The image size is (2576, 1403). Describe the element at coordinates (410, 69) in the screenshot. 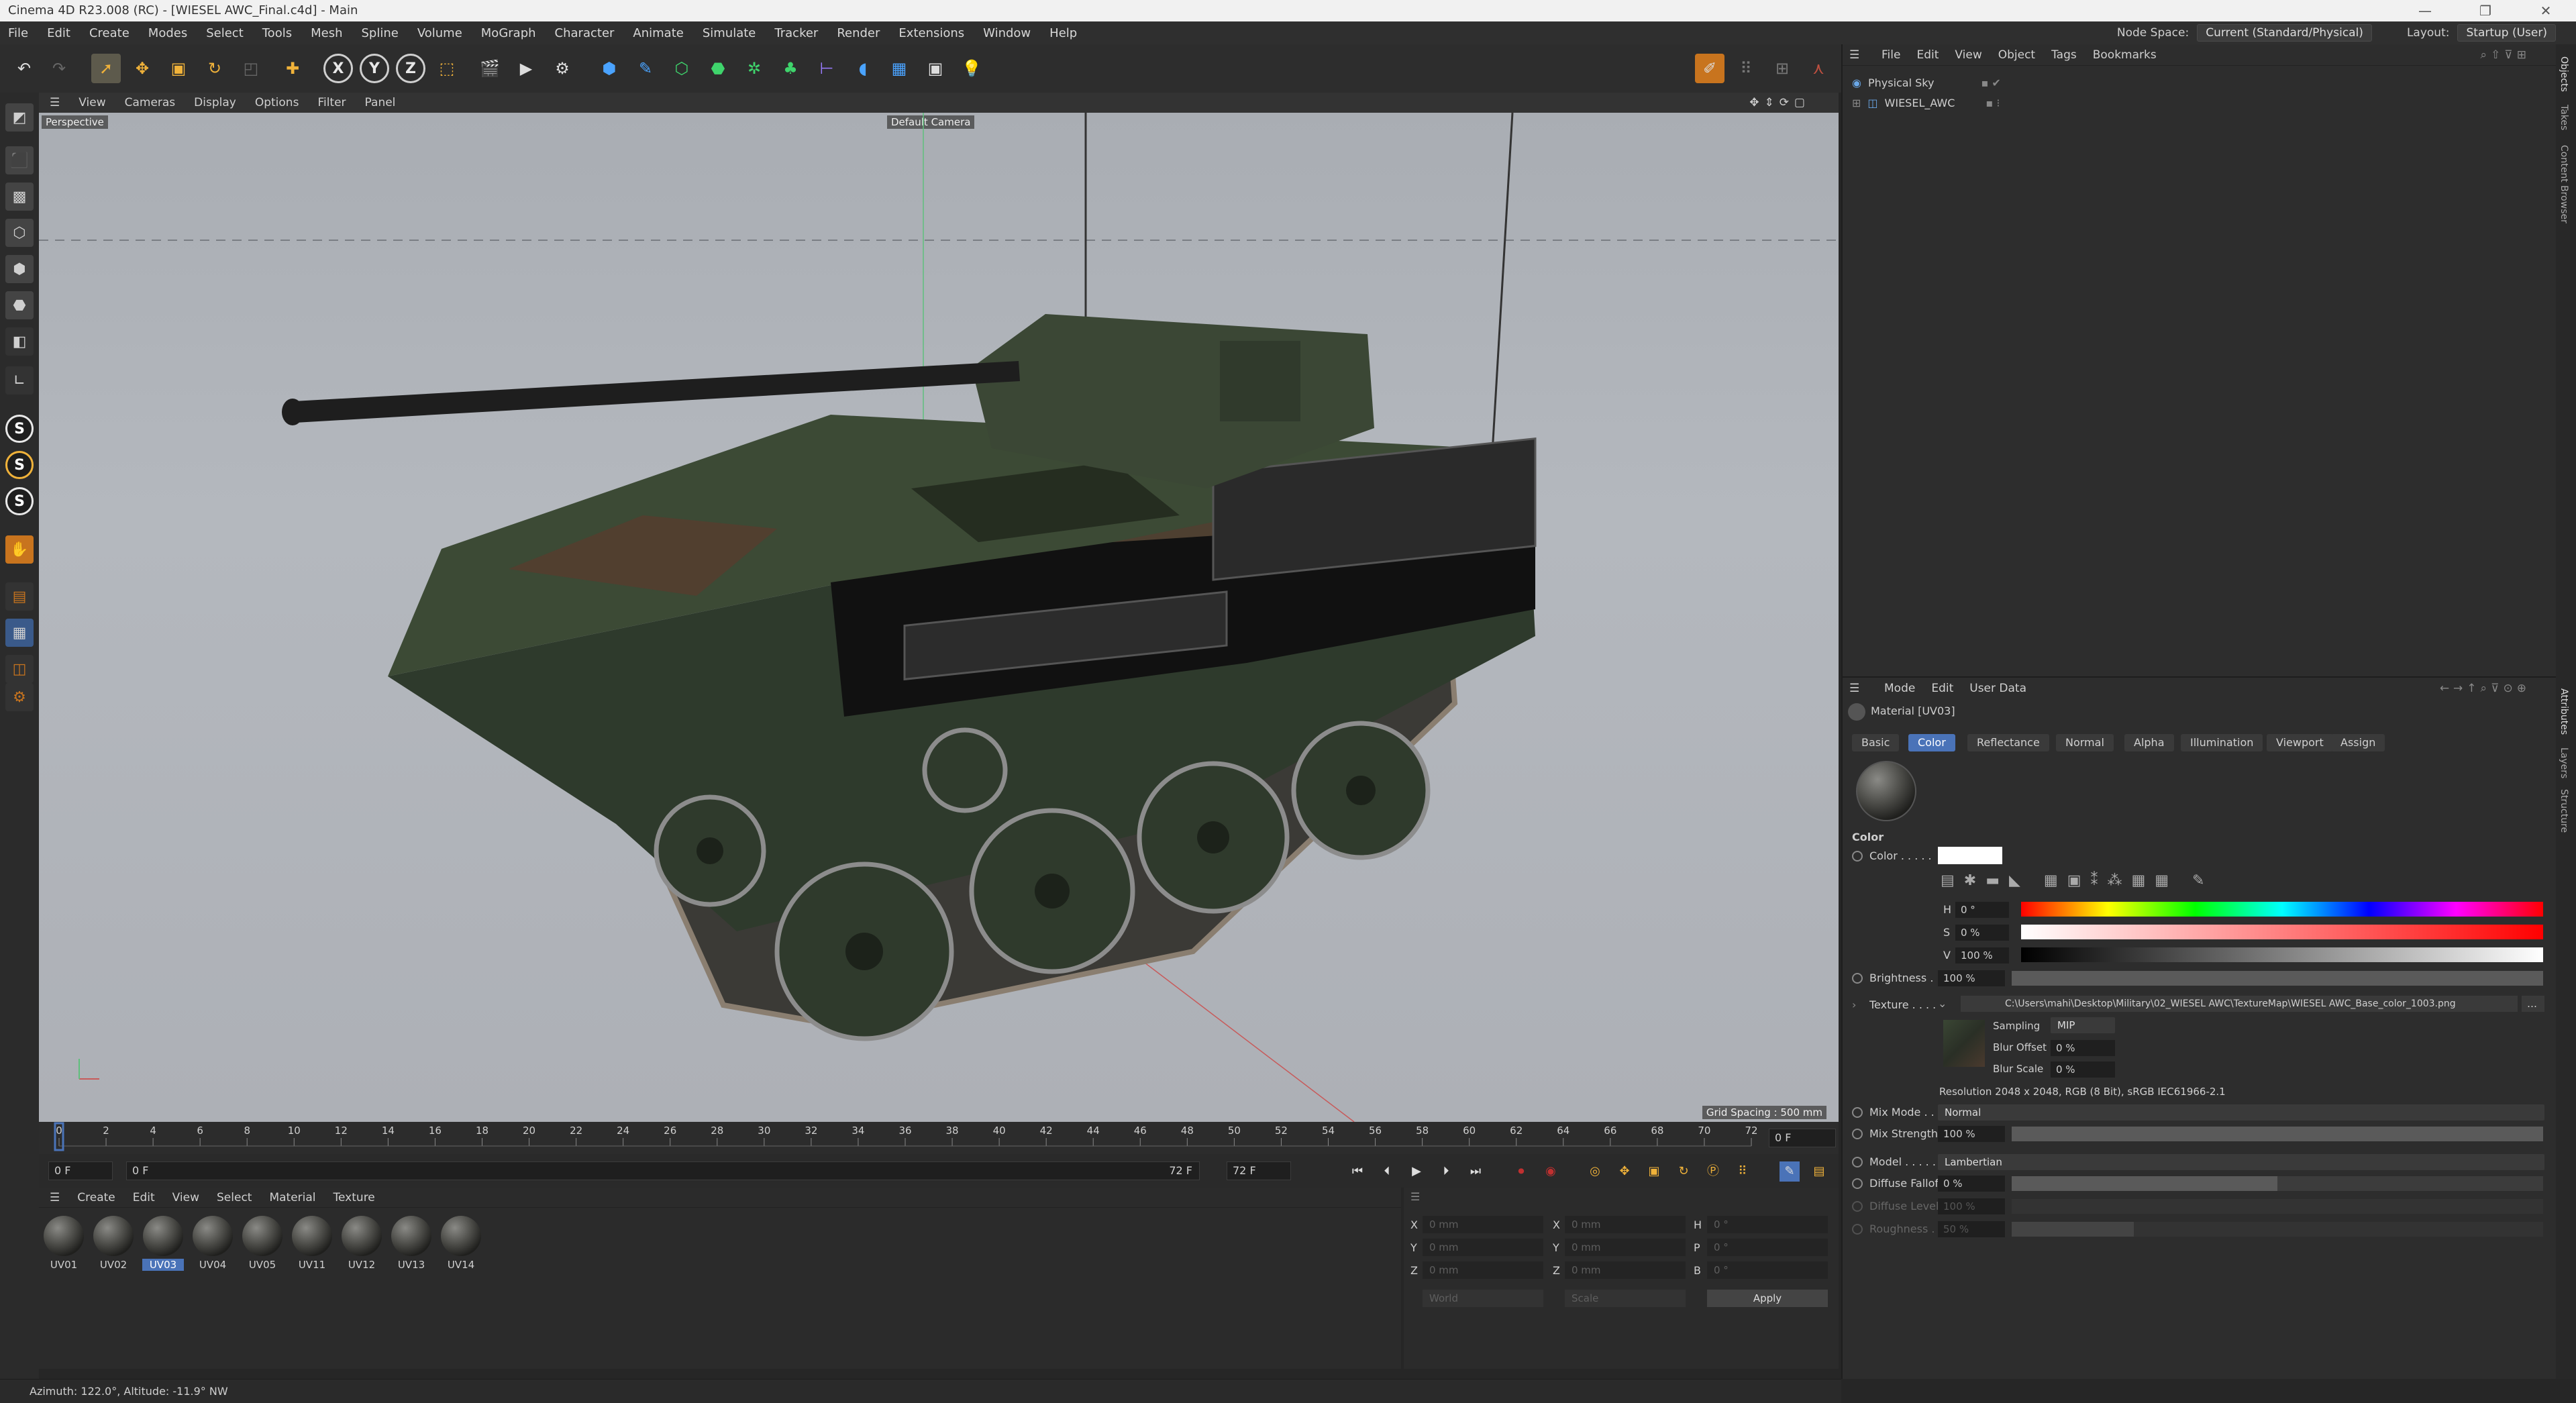

I see `z-axis-button: Z` at that location.